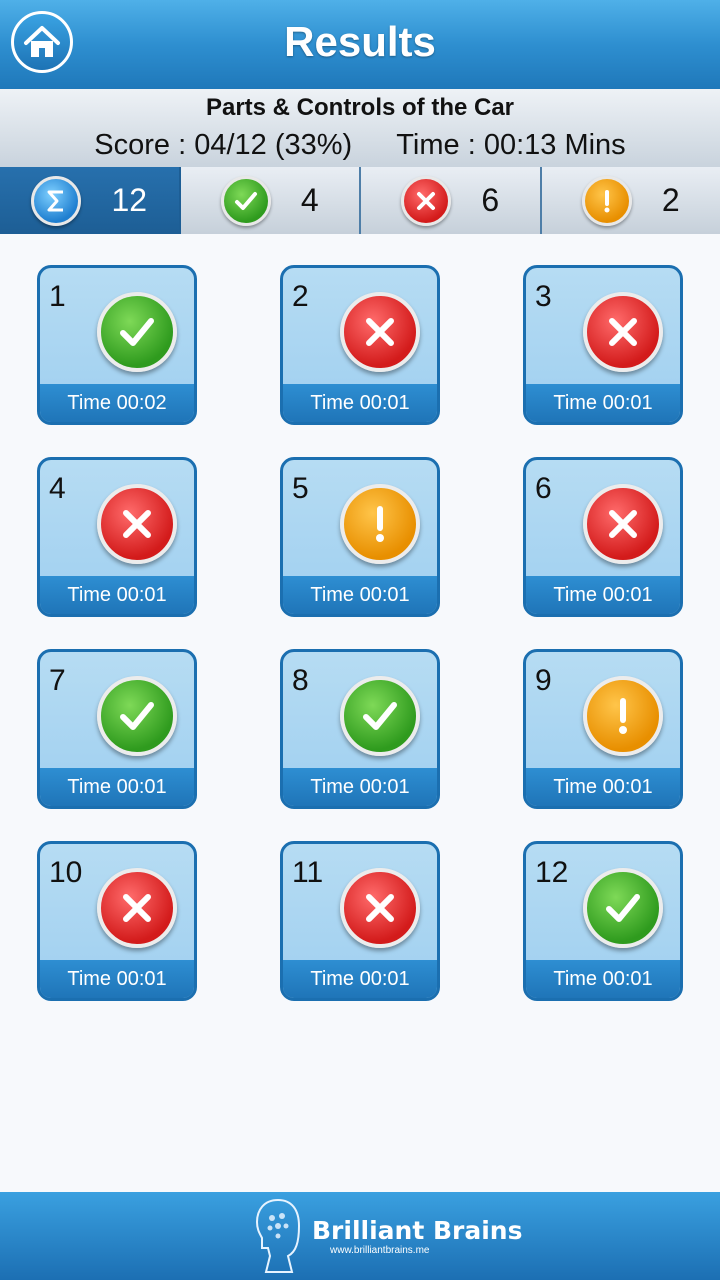  I want to click on tab-all-count: 12, so click(129, 200).